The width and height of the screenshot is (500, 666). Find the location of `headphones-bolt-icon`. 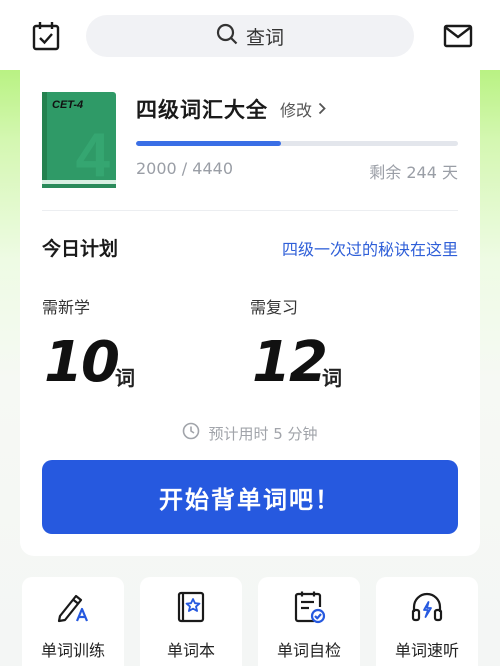

headphones-bolt-icon is located at coordinates (427, 607).